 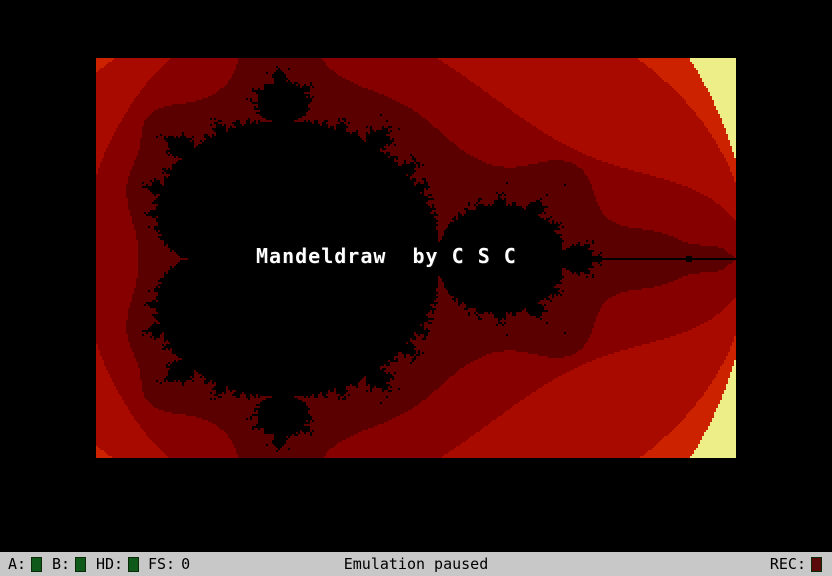 I want to click on rec-led-icon, so click(x=816, y=564).